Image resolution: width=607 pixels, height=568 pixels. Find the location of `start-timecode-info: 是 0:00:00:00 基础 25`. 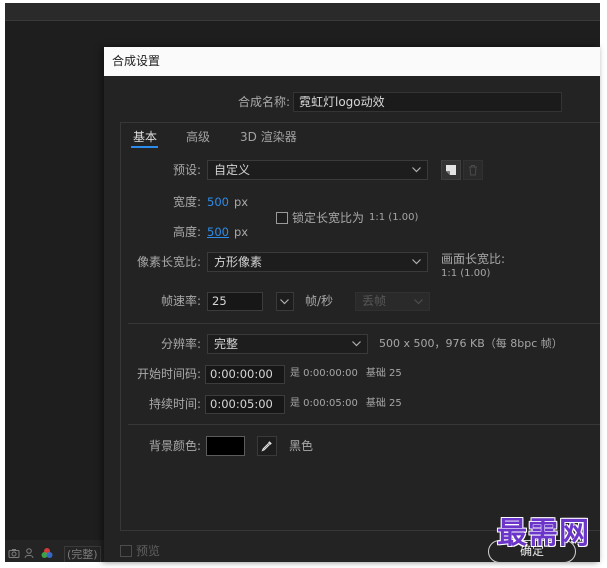

start-timecode-info: 是 0:00:00:00 基础 25 is located at coordinates (346, 374).